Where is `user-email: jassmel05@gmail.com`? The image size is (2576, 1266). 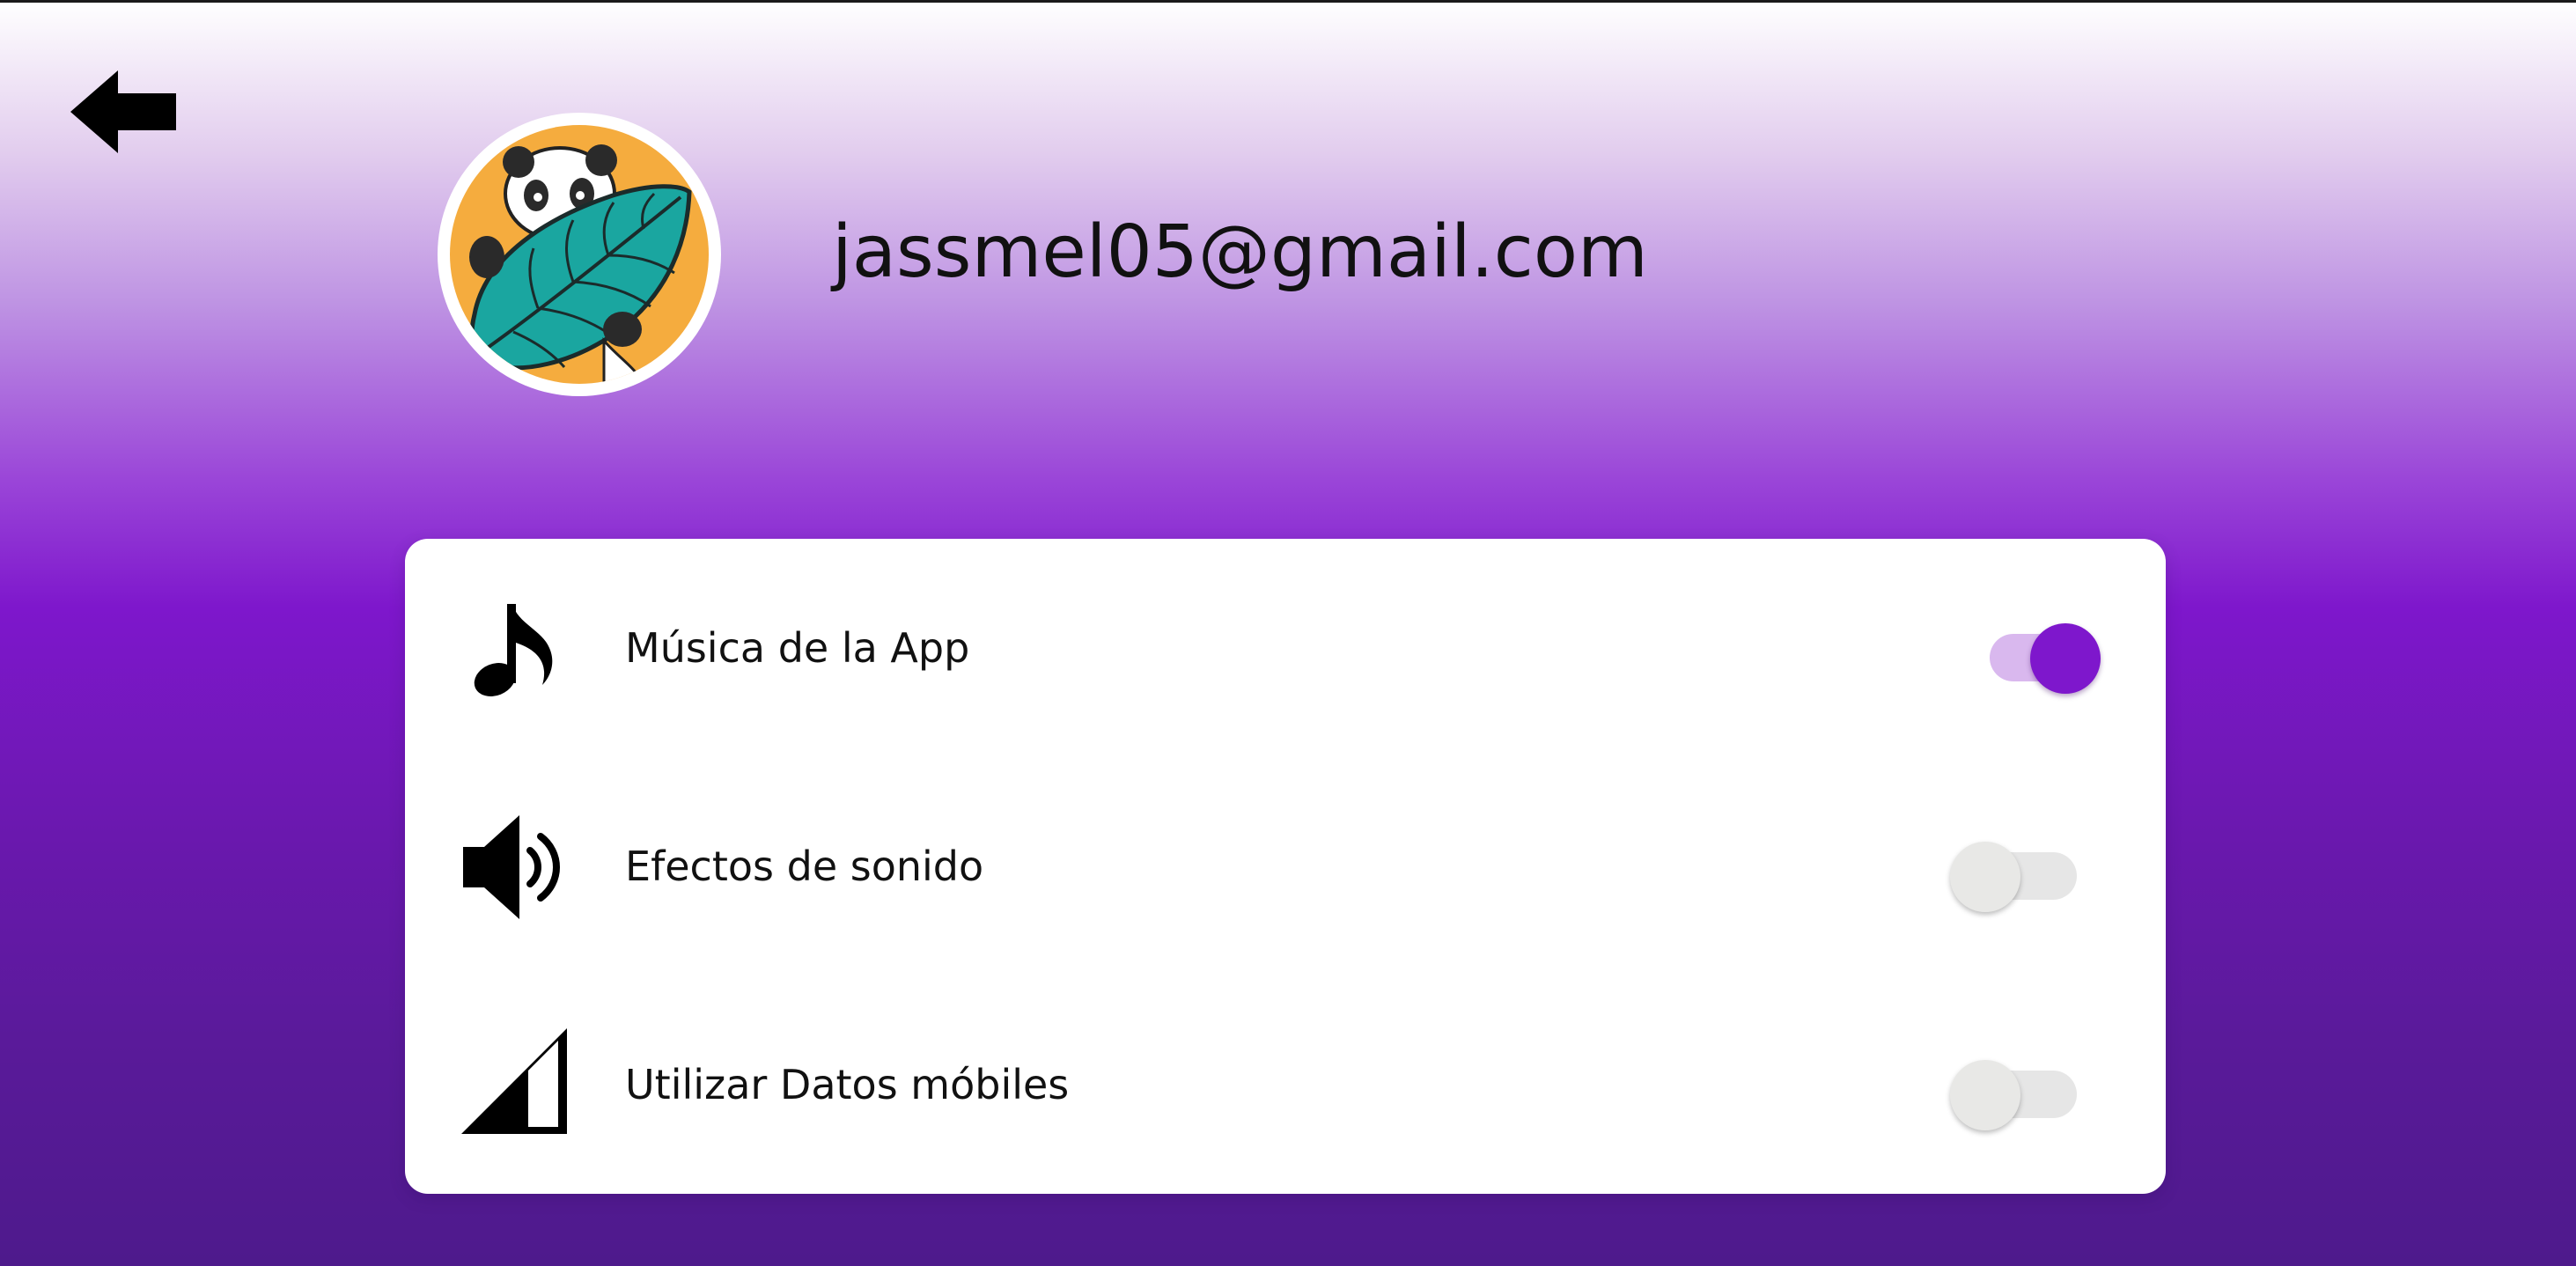 user-email: jassmel05@gmail.com is located at coordinates (1240, 252).